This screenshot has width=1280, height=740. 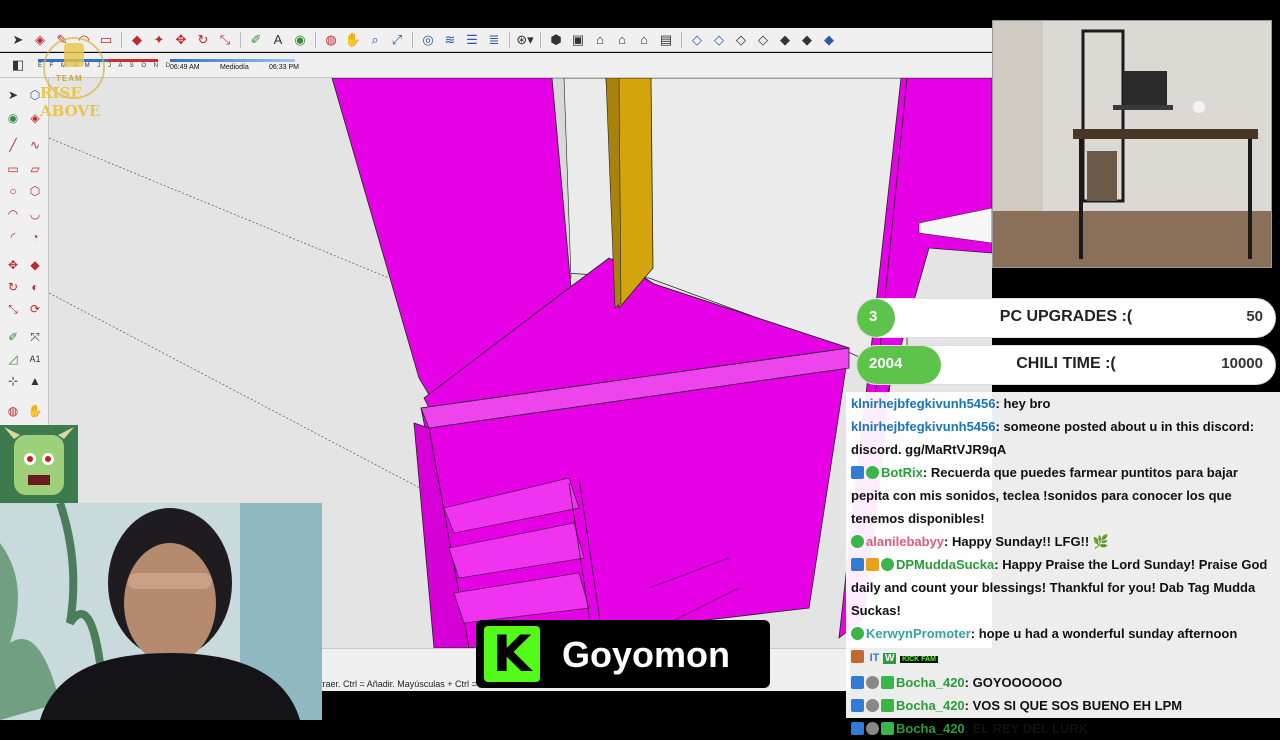 What do you see at coordinates (35, 381) in the screenshot?
I see `3d-text-tool-icon: ▲` at bounding box center [35, 381].